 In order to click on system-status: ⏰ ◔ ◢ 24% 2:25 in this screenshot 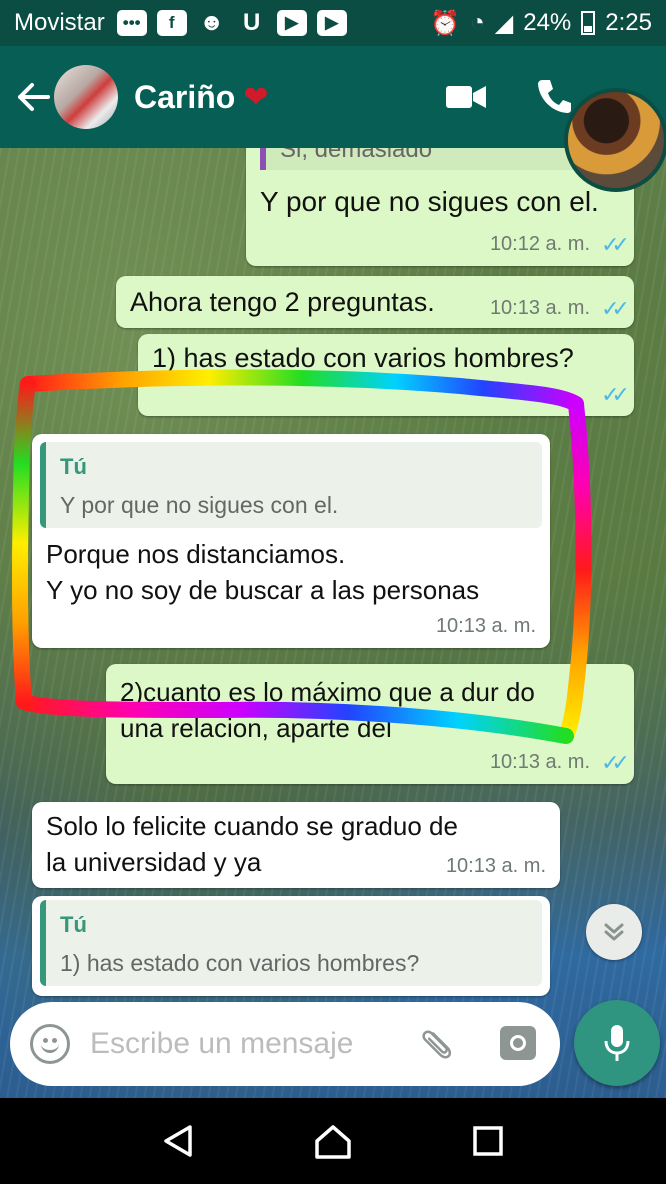, I will do `click(541, 23)`.